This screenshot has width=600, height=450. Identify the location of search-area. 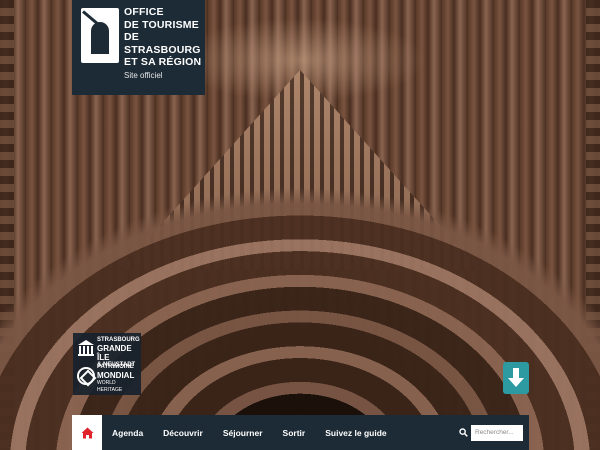
(493, 432).